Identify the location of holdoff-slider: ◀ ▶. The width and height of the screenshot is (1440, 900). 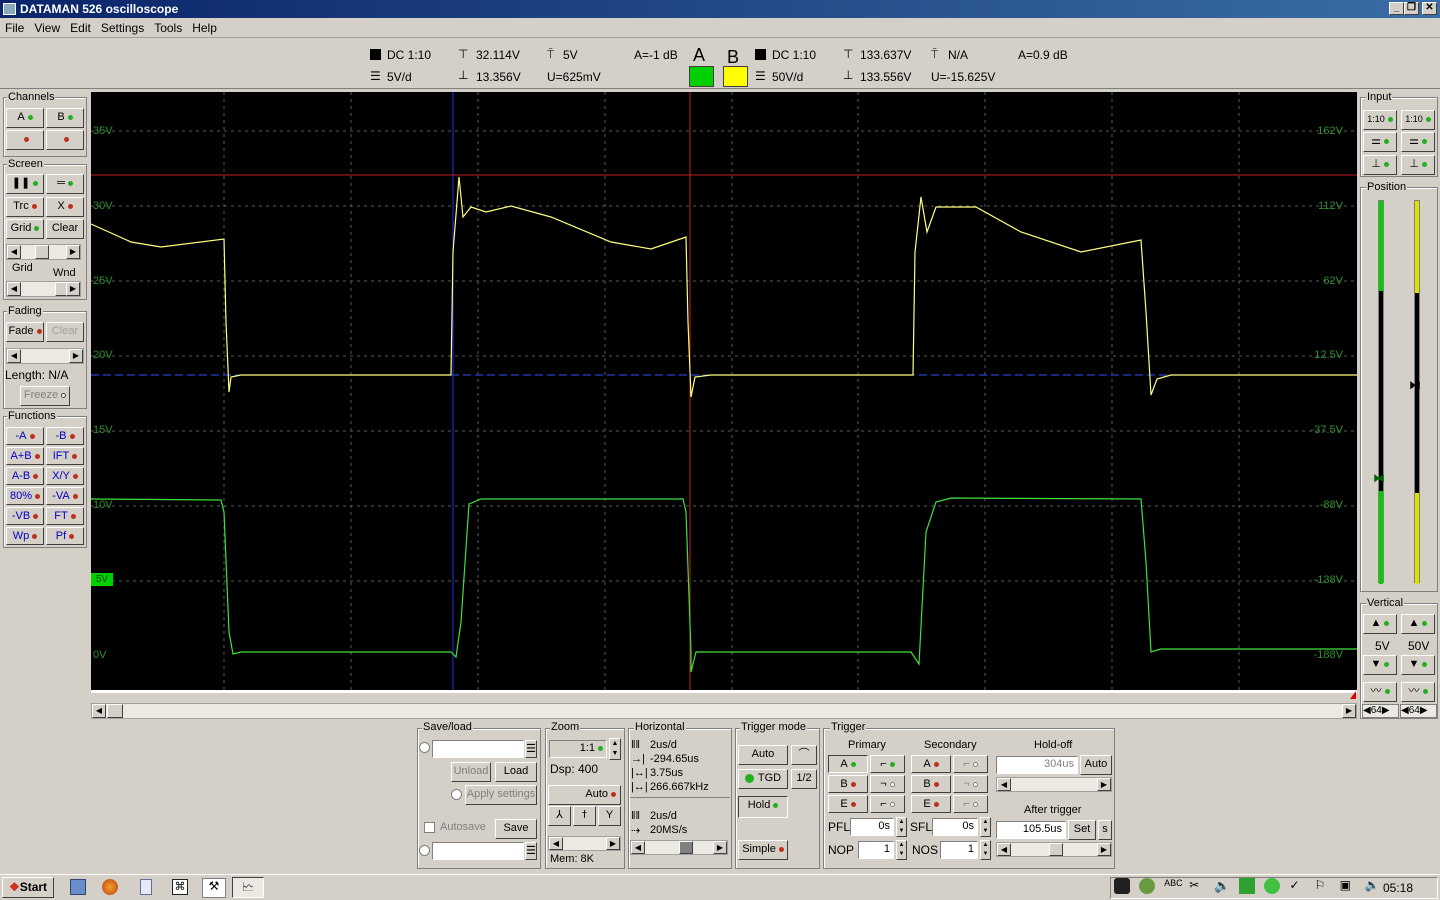
(1054, 784).